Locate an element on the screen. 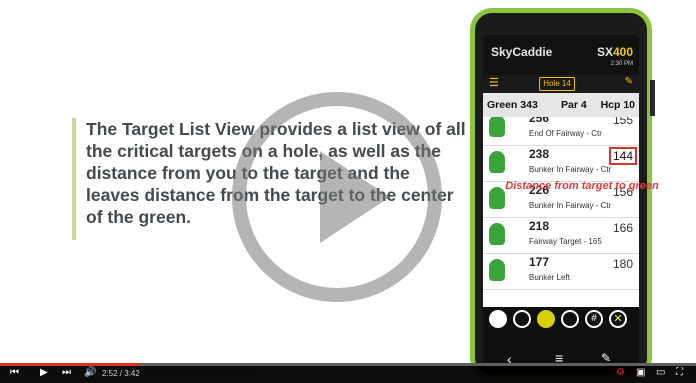 This screenshot has width=696, height=383. status-time: 2:30 PM is located at coordinates (621, 64).